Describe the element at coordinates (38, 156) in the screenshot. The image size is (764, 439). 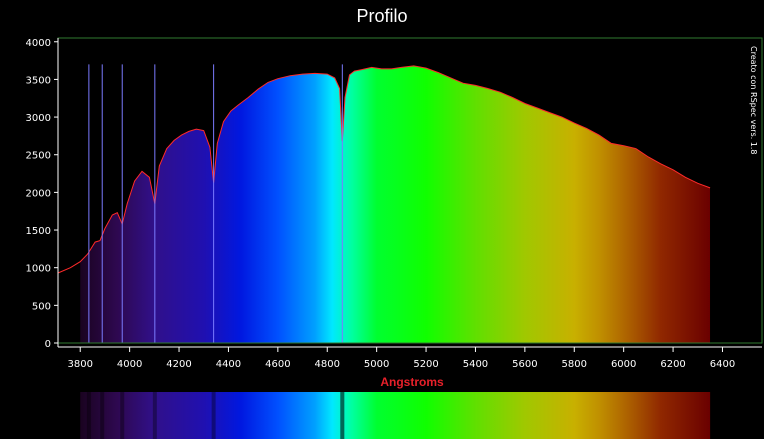
I see `y-tick-label: 2500` at that location.